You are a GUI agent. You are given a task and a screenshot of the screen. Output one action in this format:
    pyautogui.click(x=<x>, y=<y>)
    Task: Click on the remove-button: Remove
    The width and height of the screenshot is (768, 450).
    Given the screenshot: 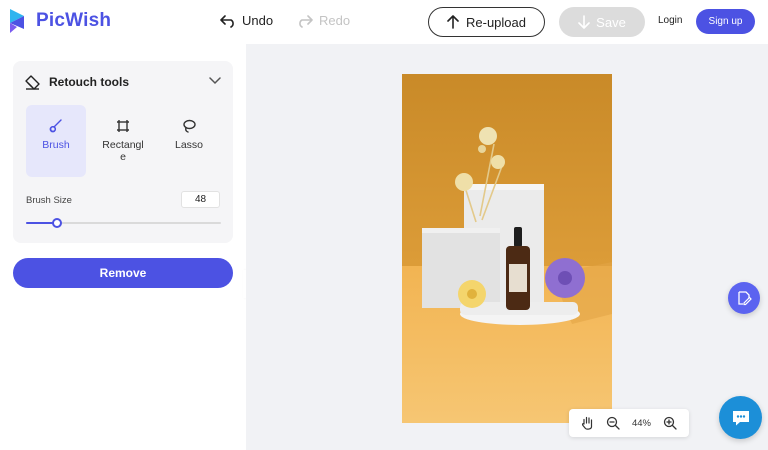 What is the action you would take?
    pyautogui.click(x=123, y=273)
    